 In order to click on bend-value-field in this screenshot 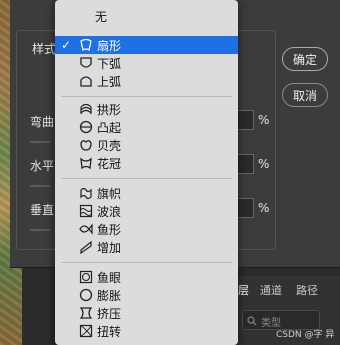, I will do `click(245, 120)`.